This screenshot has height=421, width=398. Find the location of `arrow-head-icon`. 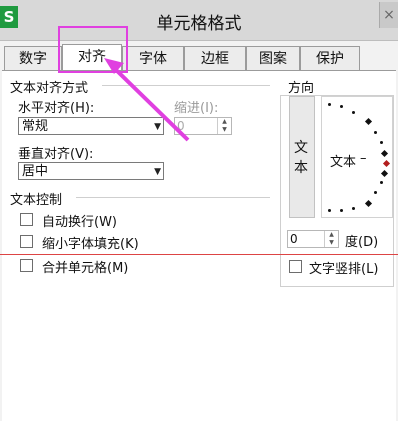

arrow-head-icon is located at coordinates (114, 66).